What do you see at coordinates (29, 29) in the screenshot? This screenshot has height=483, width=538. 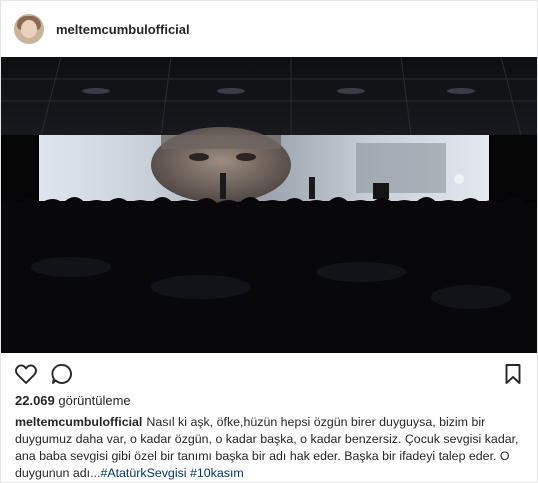 I see `profile-avatar` at bounding box center [29, 29].